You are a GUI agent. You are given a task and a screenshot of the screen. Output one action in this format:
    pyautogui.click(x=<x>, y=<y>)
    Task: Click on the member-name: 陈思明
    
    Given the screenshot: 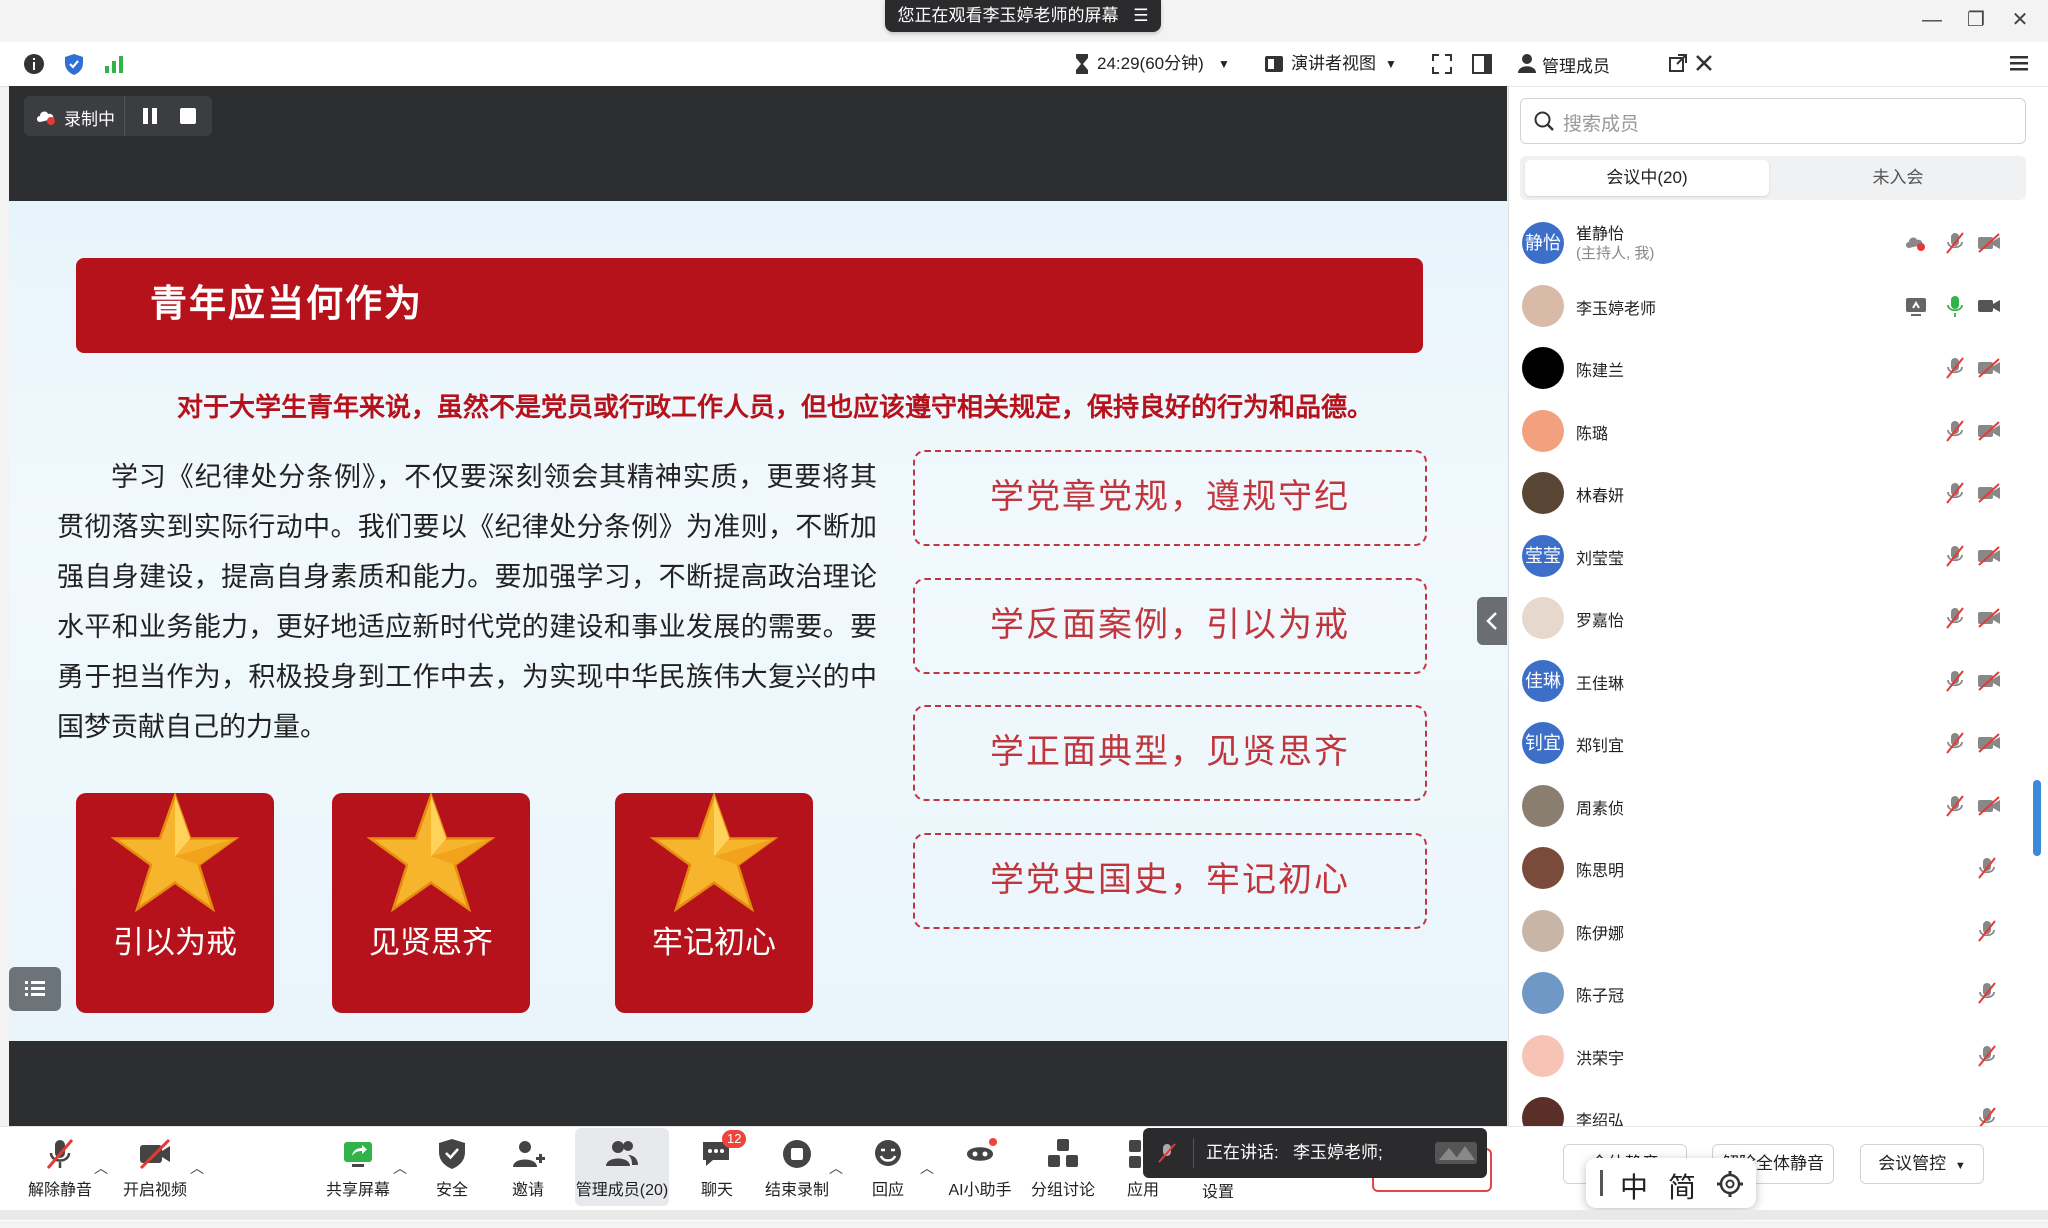 What is the action you would take?
    pyautogui.click(x=1600, y=871)
    